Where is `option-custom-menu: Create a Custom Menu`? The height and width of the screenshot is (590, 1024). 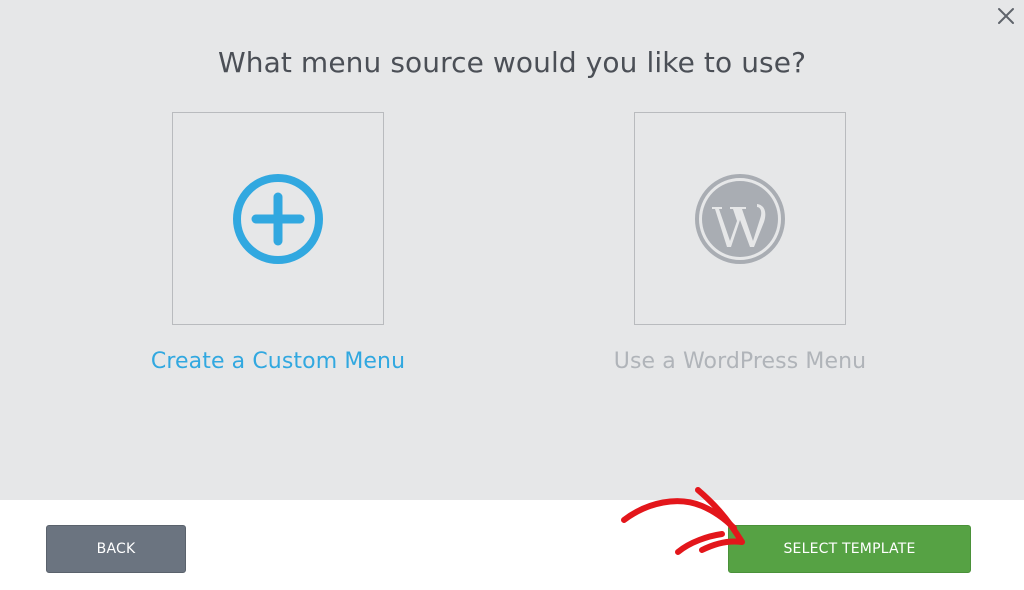 option-custom-menu: Create a Custom Menu is located at coordinates (278, 243).